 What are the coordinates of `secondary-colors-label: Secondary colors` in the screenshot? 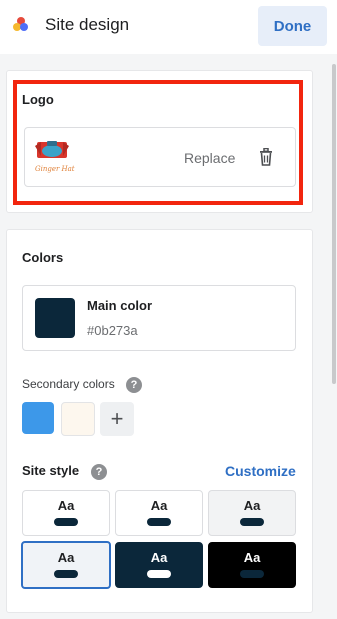 It's located at (68, 384).